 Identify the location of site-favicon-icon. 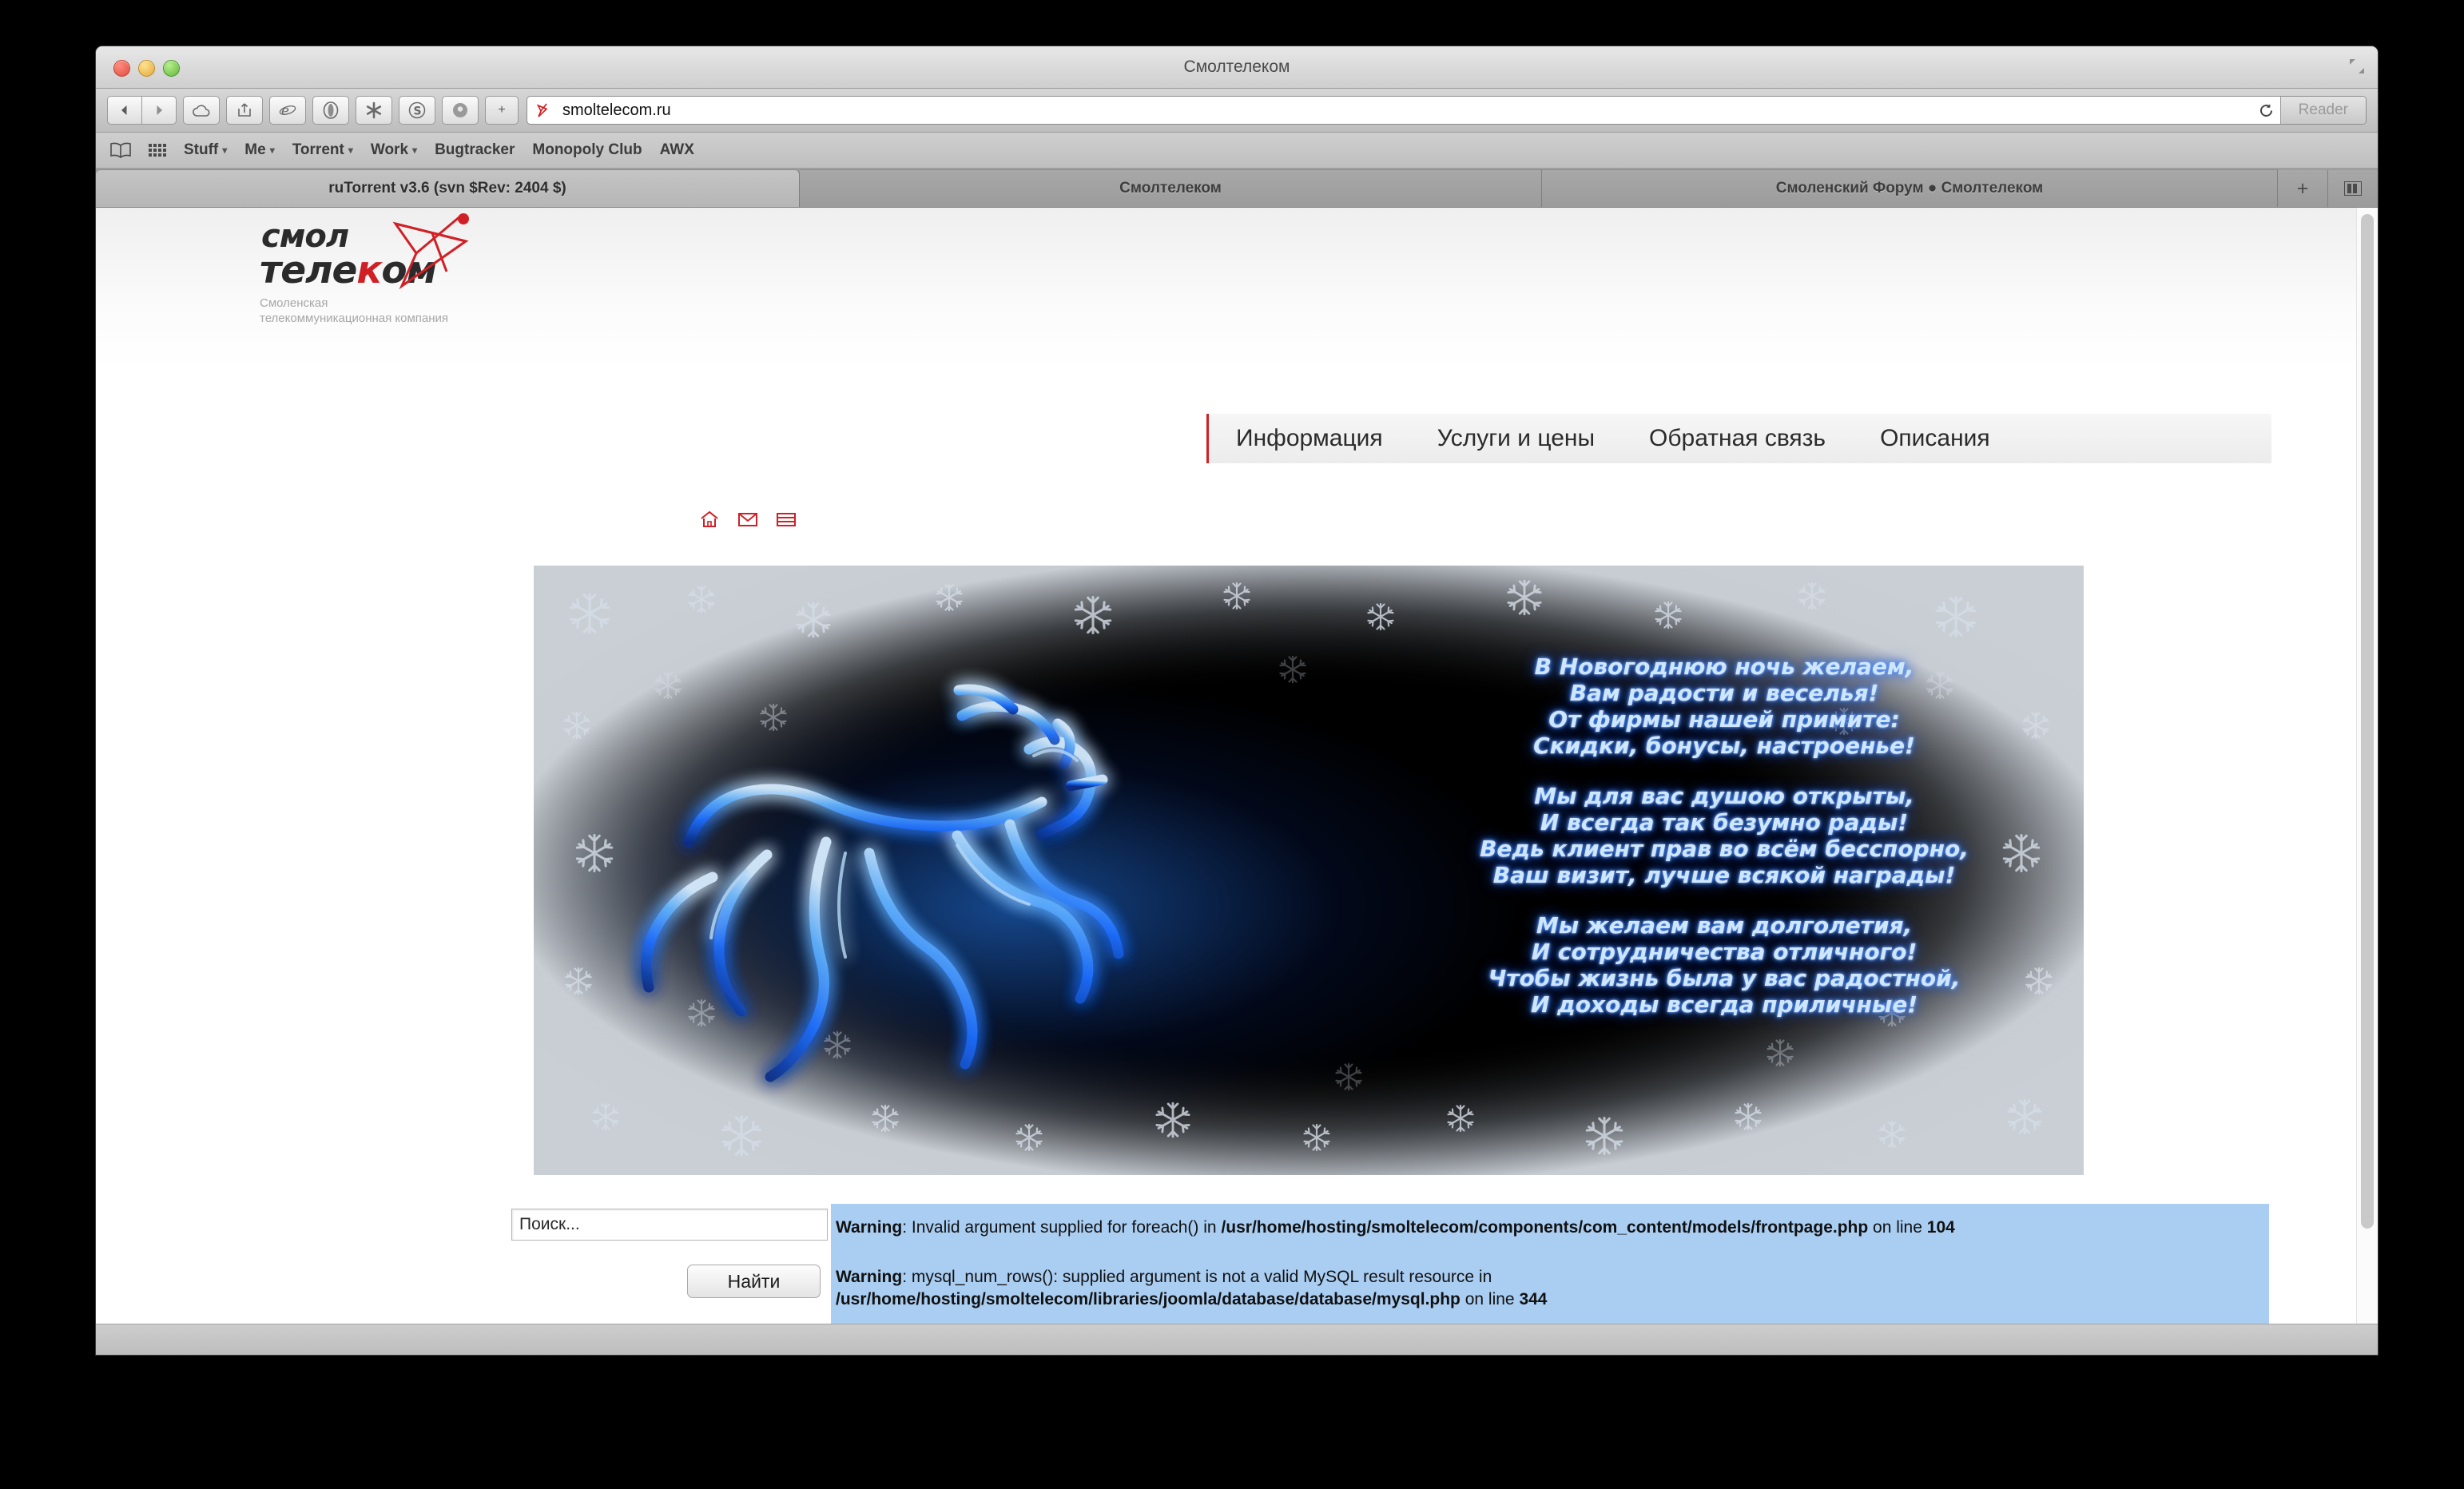
(542, 110).